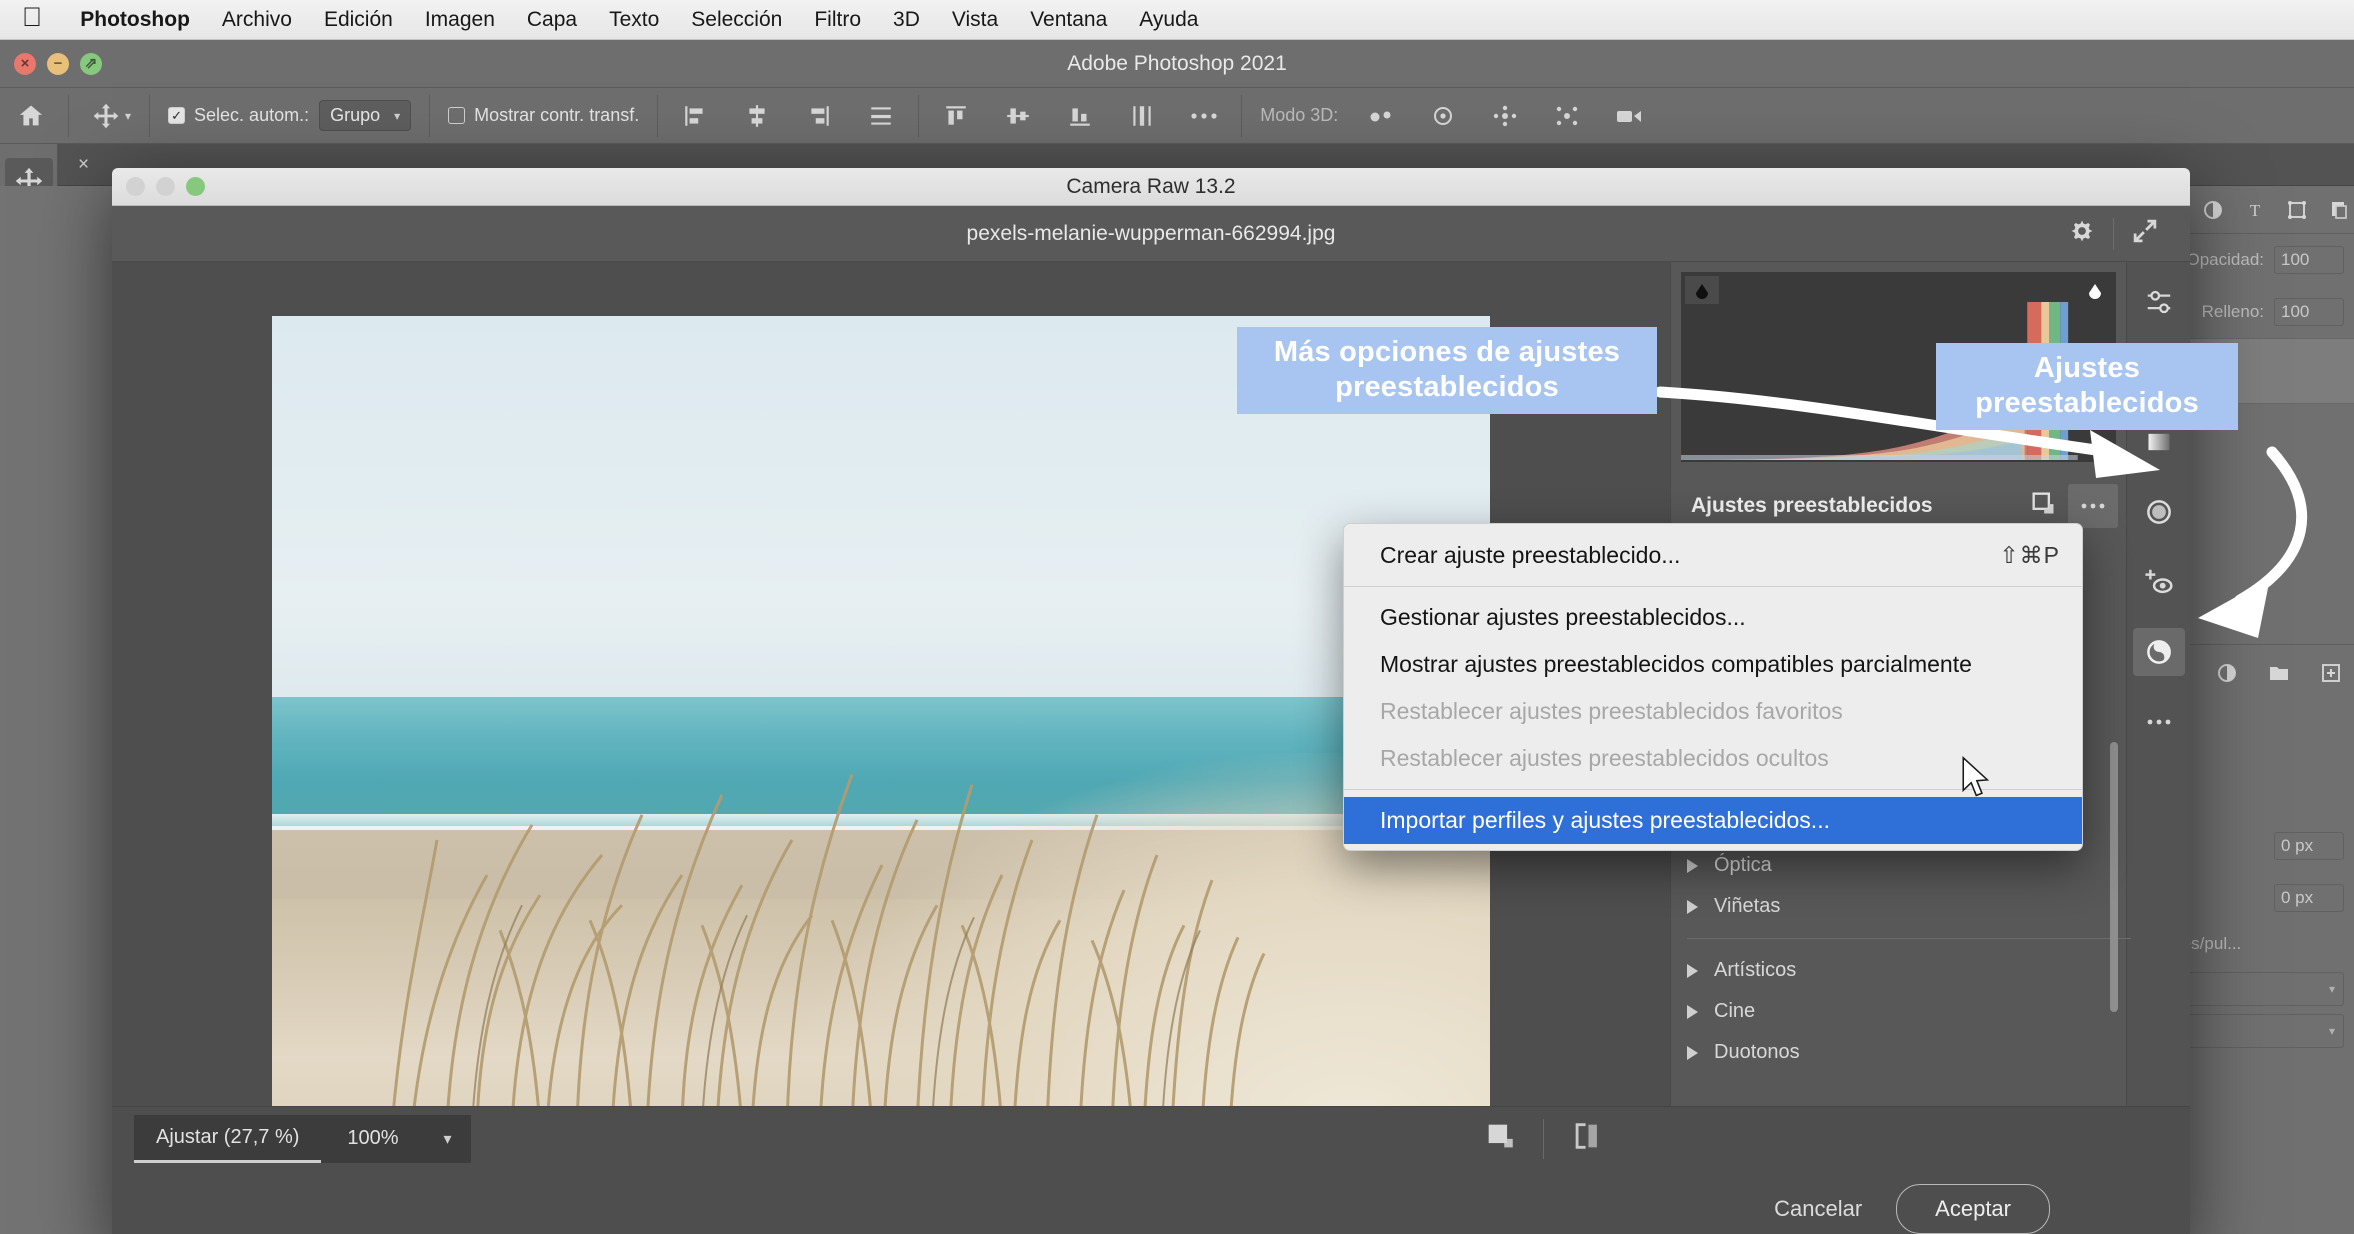 This screenshot has width=2354, height=1234. What do you see at coordinates (228, 1138) in the screenshot?
I see `zoom-fit-button: Ajustar (27,7 %)` at bounding box center [228, 1138].